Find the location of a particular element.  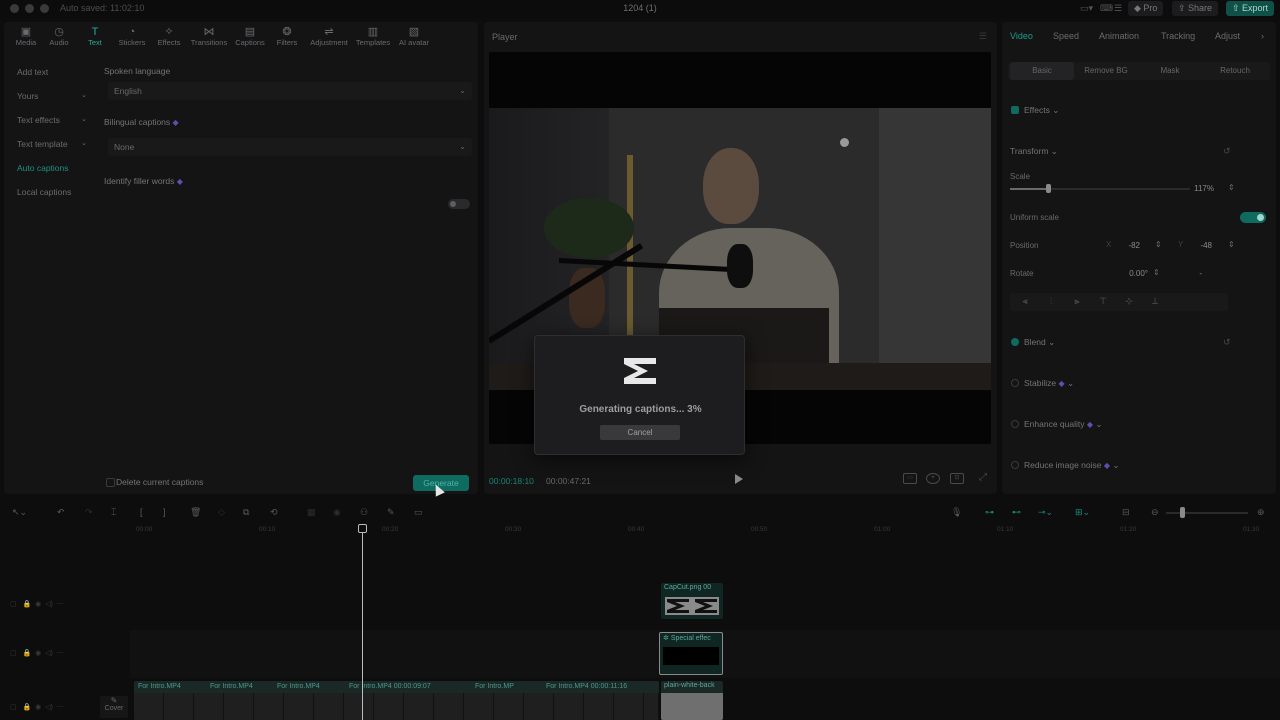

auto-reframe-icon: ✎ is located at coordinates (391, 512).